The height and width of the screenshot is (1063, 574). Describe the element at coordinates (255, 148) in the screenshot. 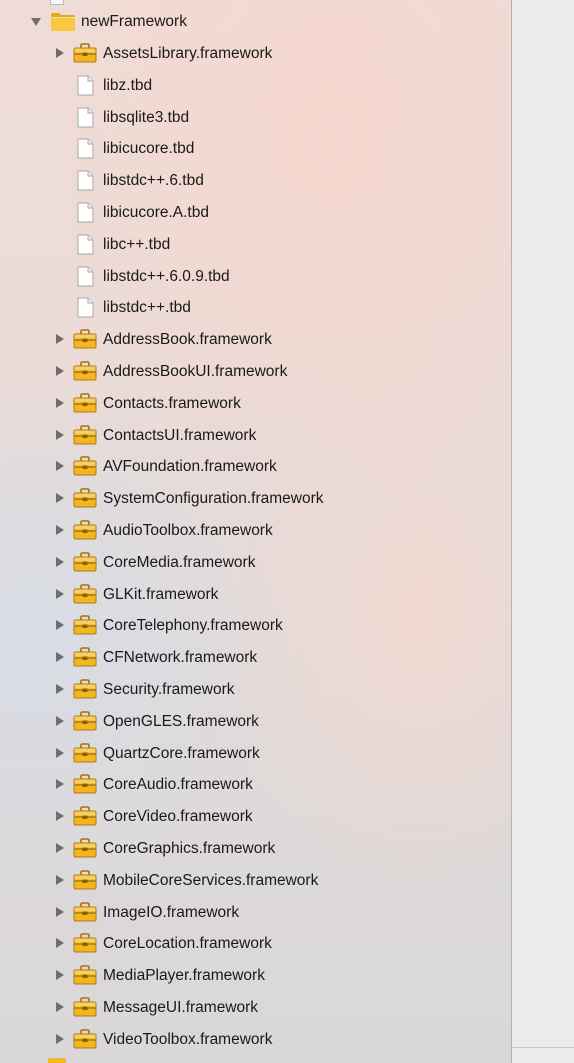

I see `navigator-row: libicucore.tbd` at that location.